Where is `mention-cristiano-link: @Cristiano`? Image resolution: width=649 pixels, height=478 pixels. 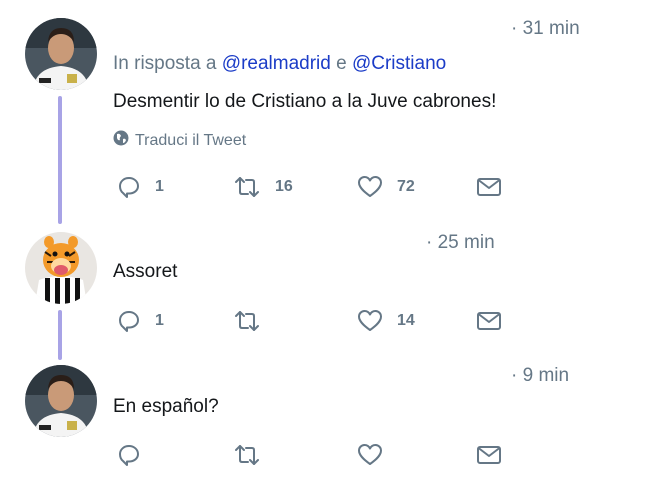 mention-cristiano-link: @Cristiano is located at coordinates (399, 63).